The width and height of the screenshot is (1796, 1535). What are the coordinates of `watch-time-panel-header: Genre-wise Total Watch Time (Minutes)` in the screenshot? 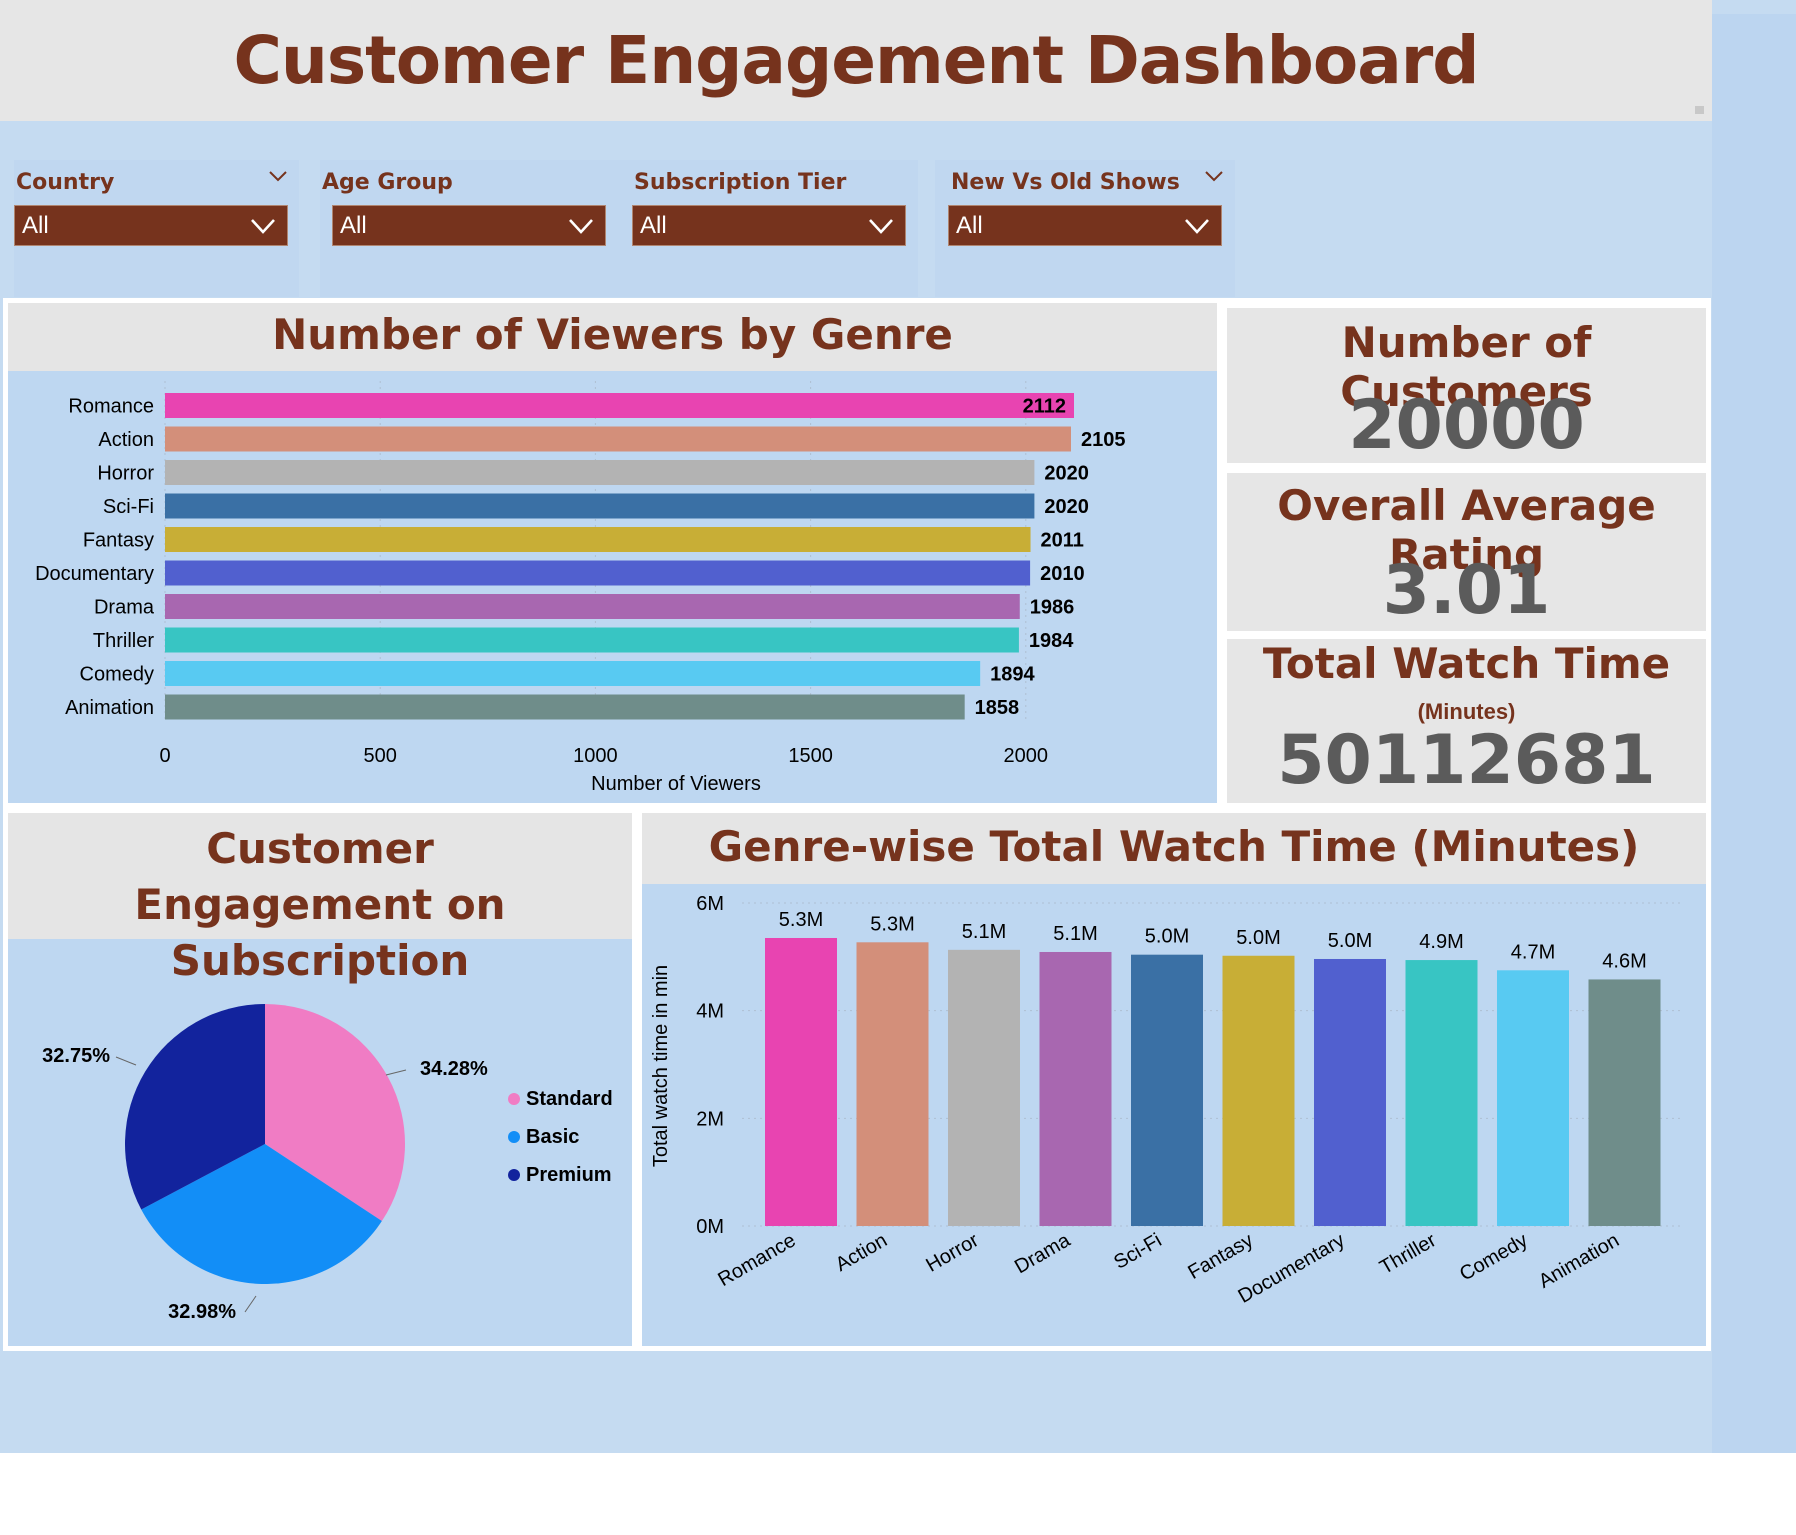 It's located at (1174, 848).